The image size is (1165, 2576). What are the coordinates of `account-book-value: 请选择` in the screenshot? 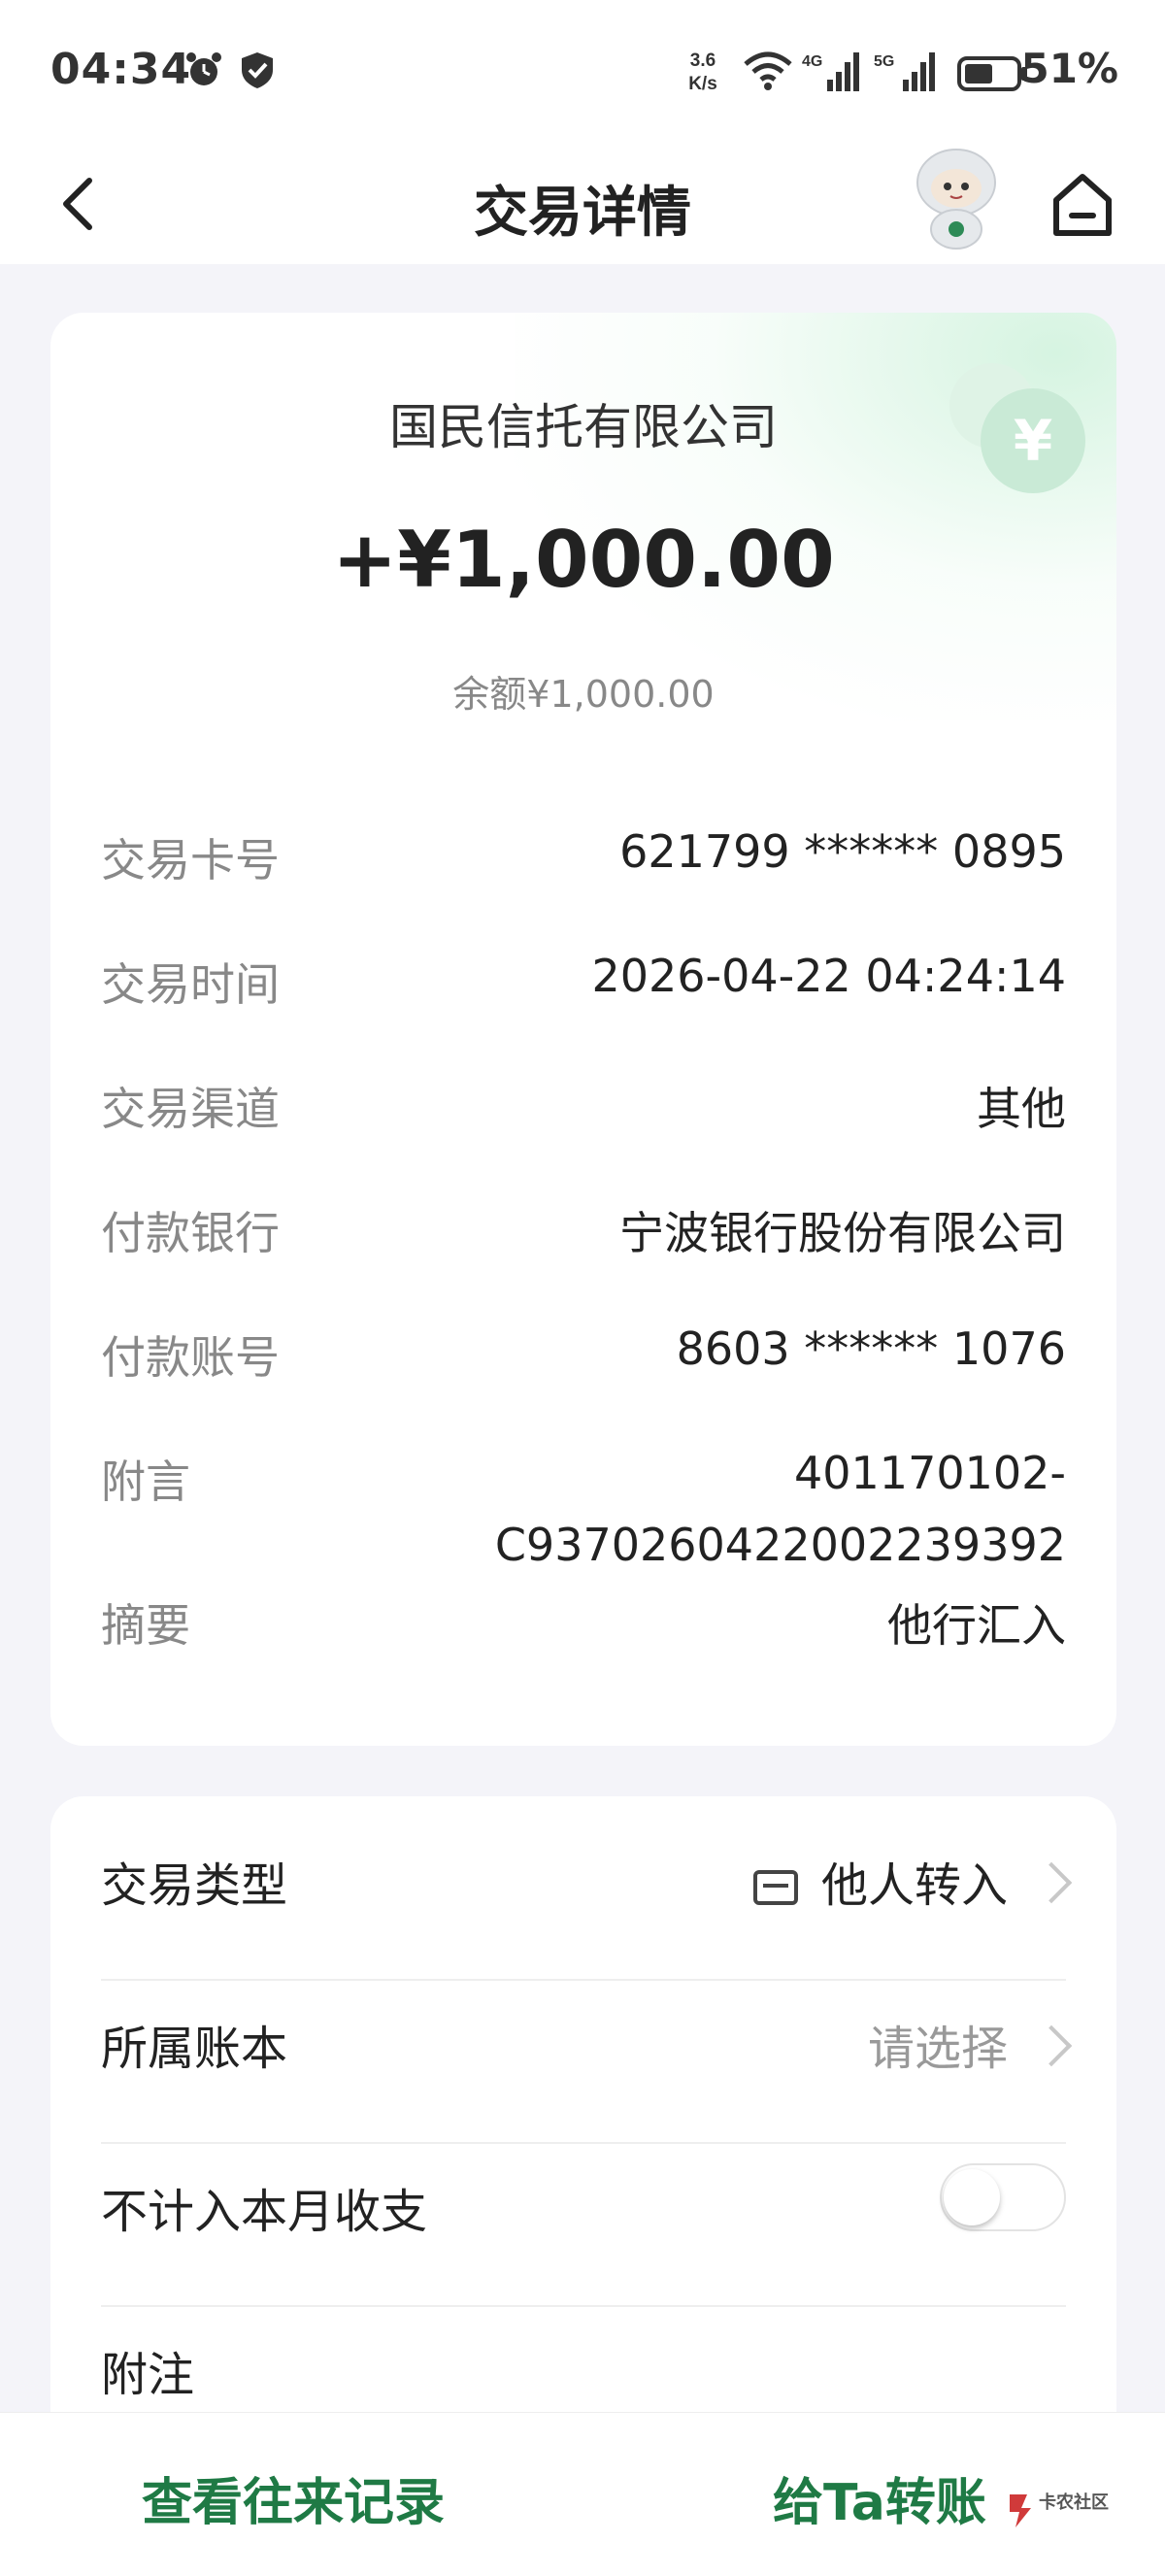 It's located at (970, 2044).